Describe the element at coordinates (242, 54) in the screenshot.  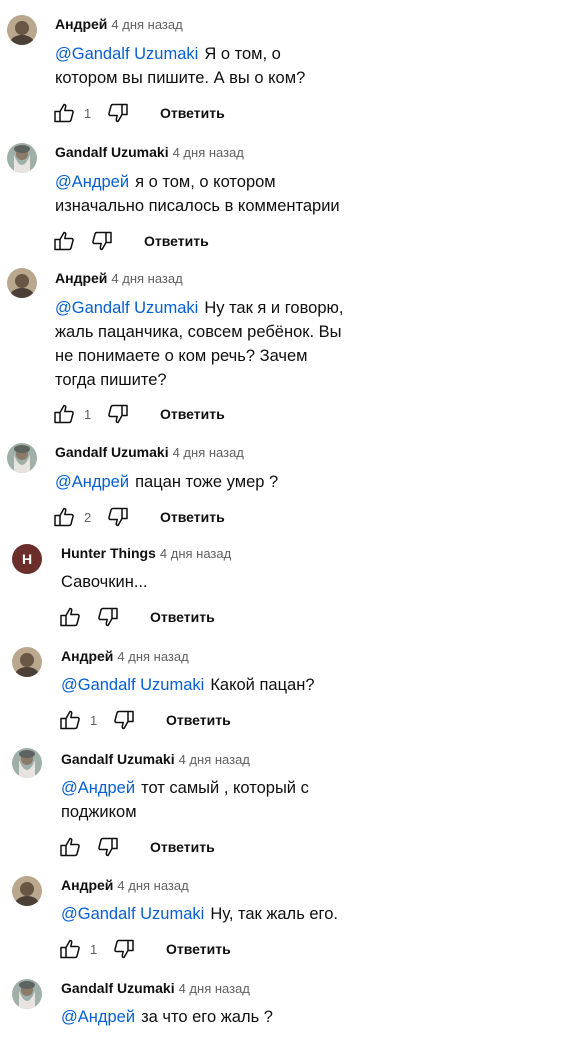
I see `comment-text-line: Я о том, о` at that location.